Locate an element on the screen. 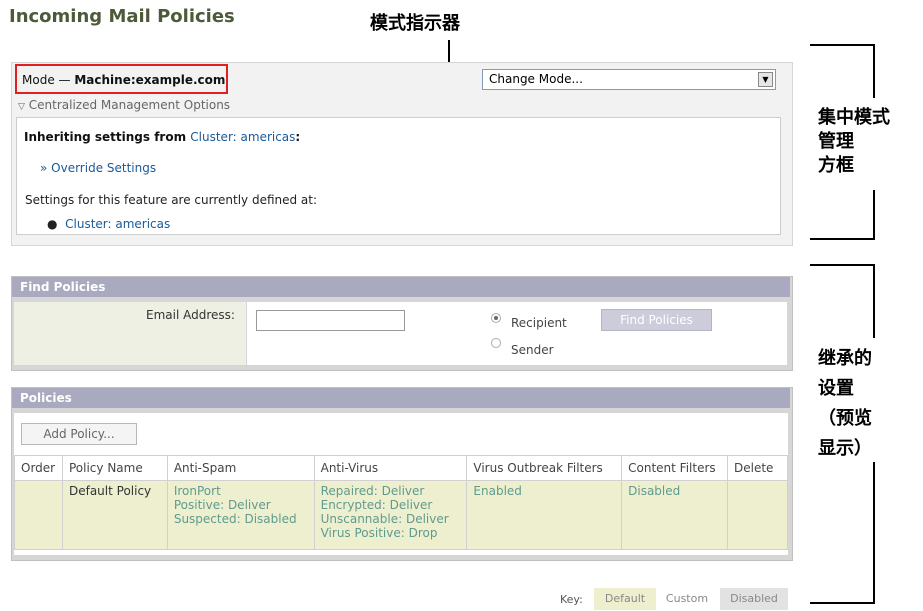 The height and width of the screenshot is (611, 923). anti-virus-line-1: Repaired: Deliver is located at coordinates (391, 491).